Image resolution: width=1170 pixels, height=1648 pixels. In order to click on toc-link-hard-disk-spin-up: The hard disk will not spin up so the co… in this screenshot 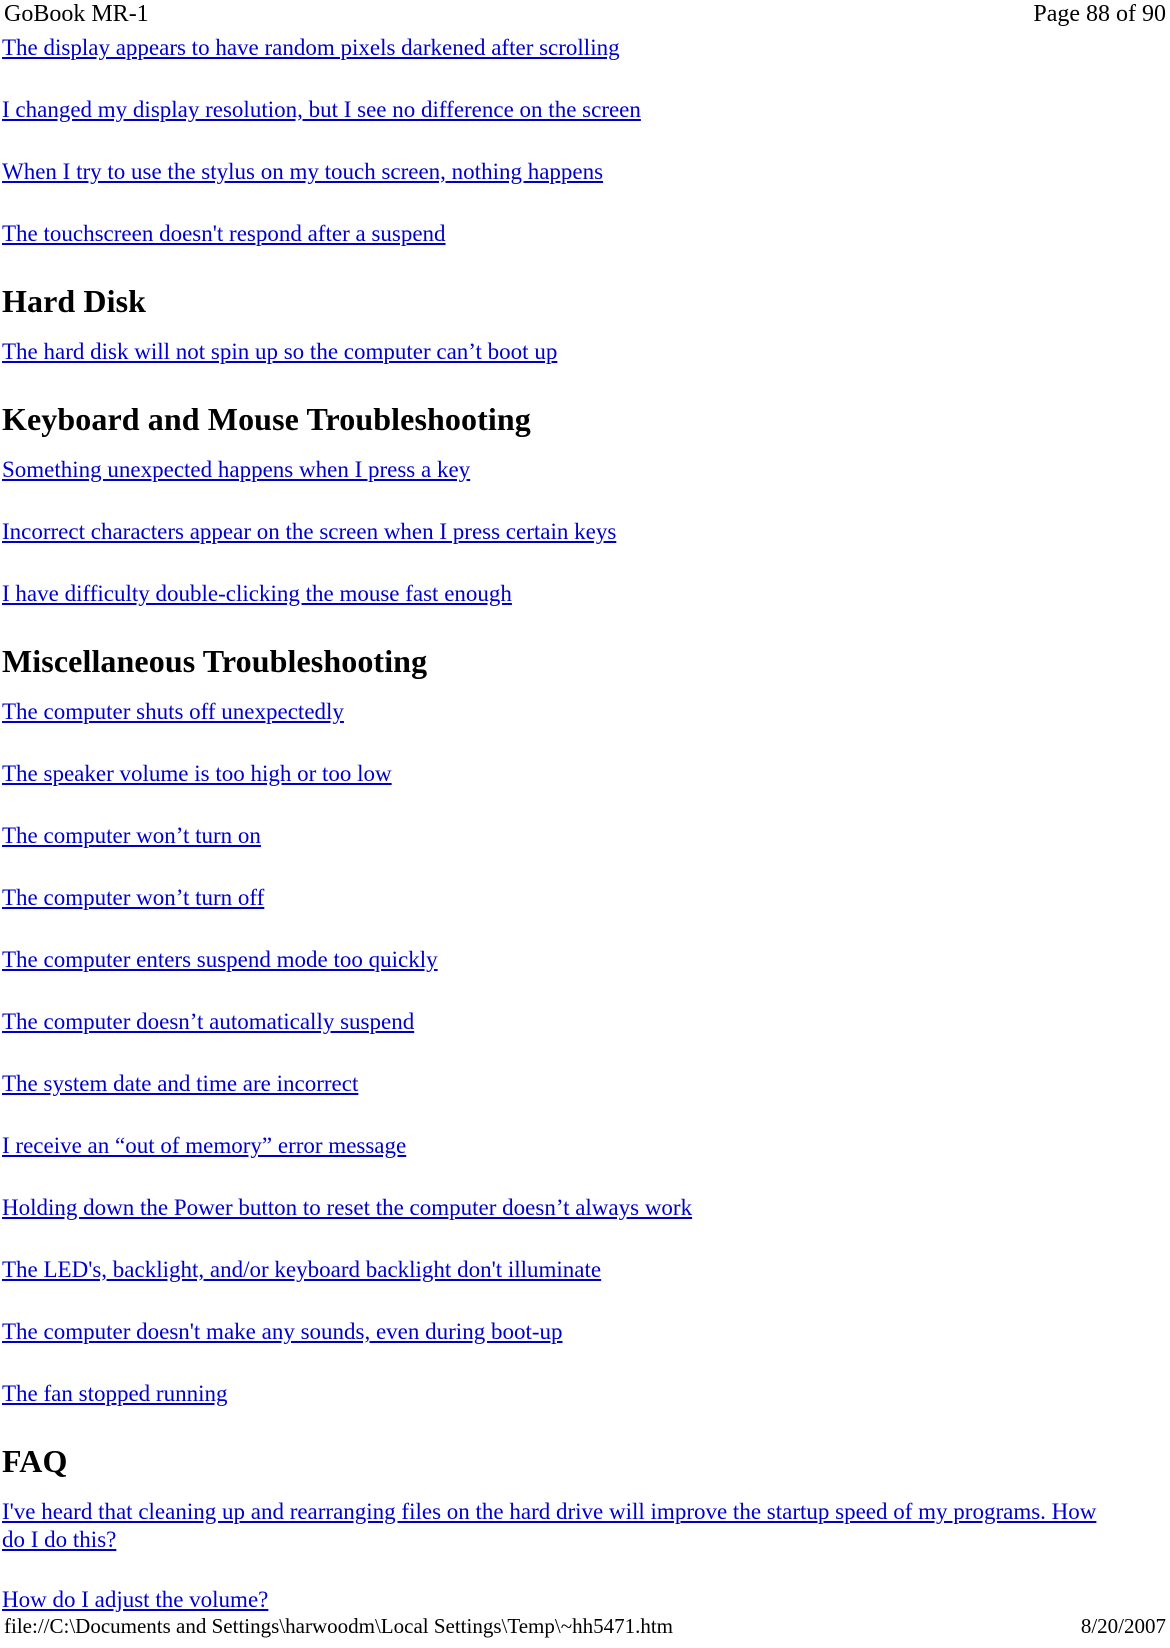, I will do `click(279, 351)`.